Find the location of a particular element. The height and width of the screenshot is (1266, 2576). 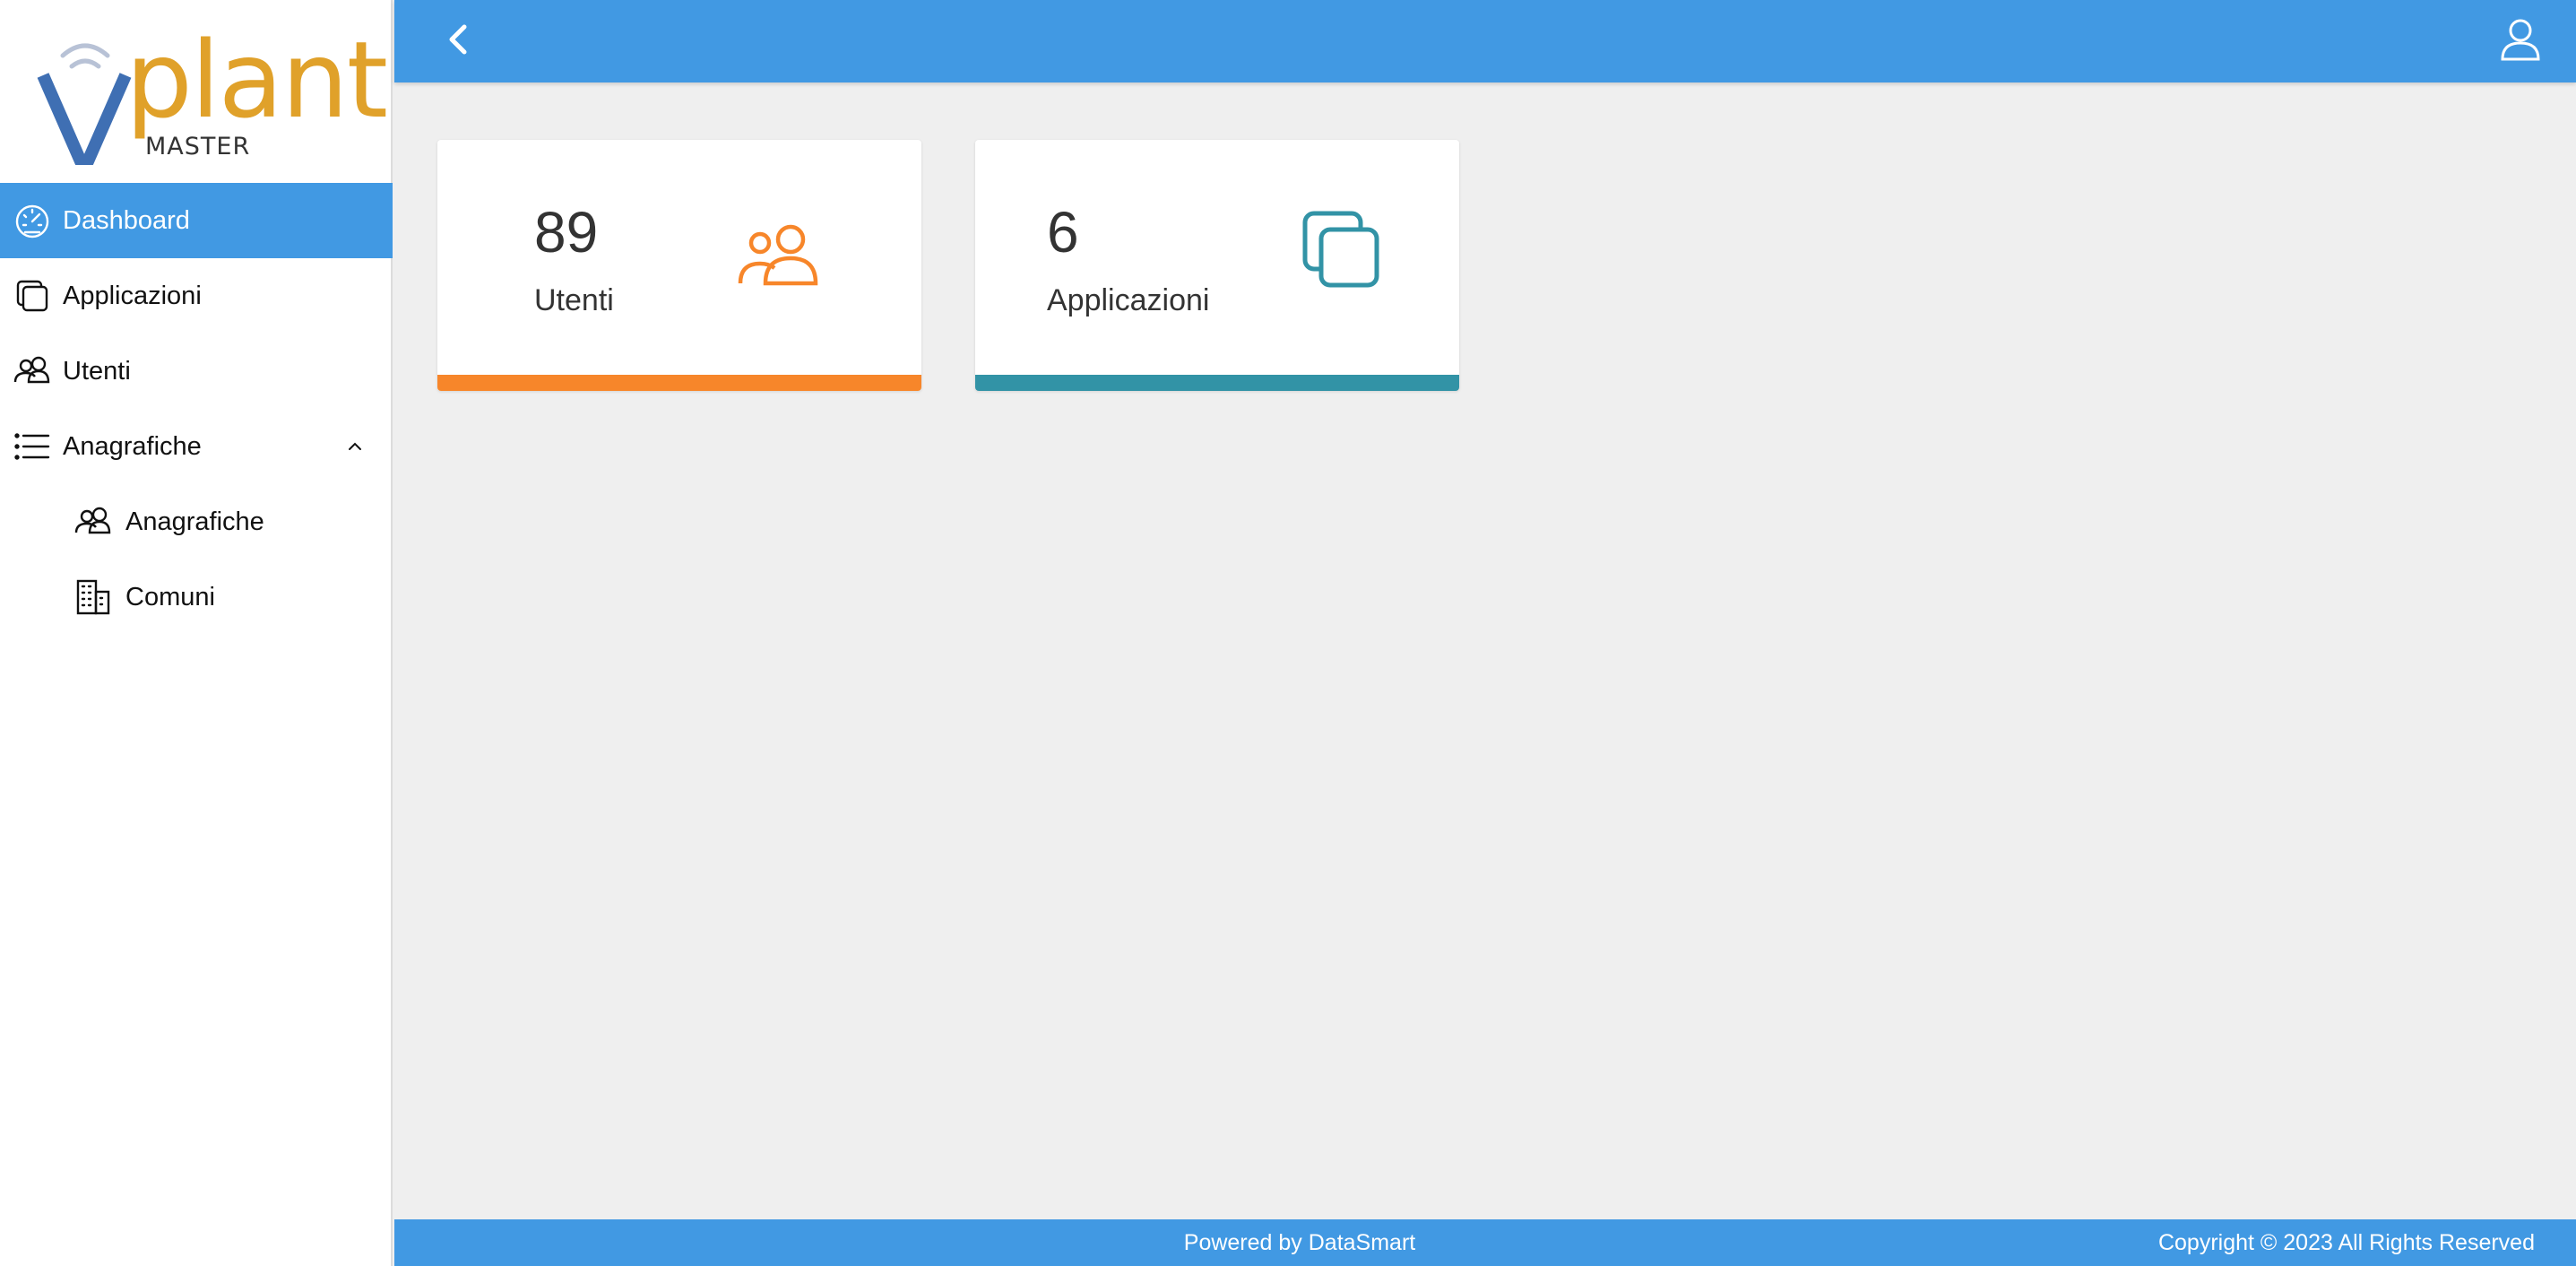

sidebar-item-anagrafiche-group: Anagrafiche is located at coordinates (196, 446).